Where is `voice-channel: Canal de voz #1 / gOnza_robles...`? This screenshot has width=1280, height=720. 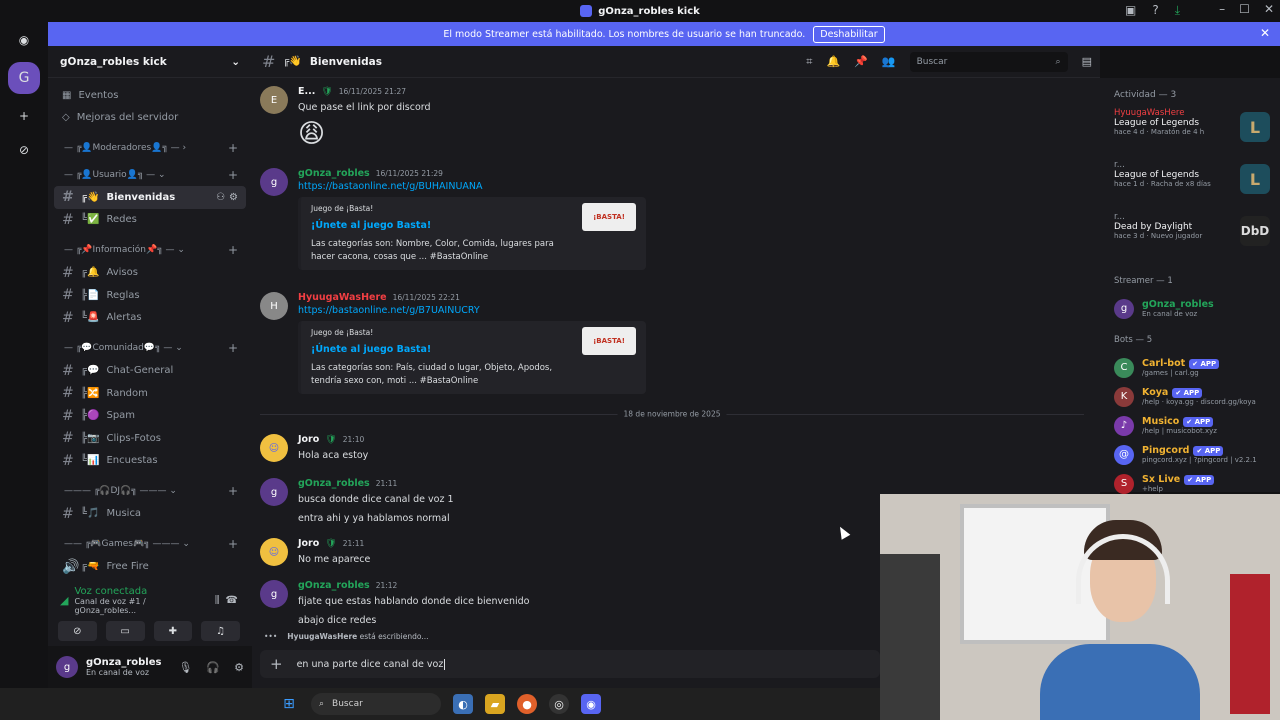 voice-channel: Canal de voz #1 / gOnza_robles... is located at coordinates (141, 606).